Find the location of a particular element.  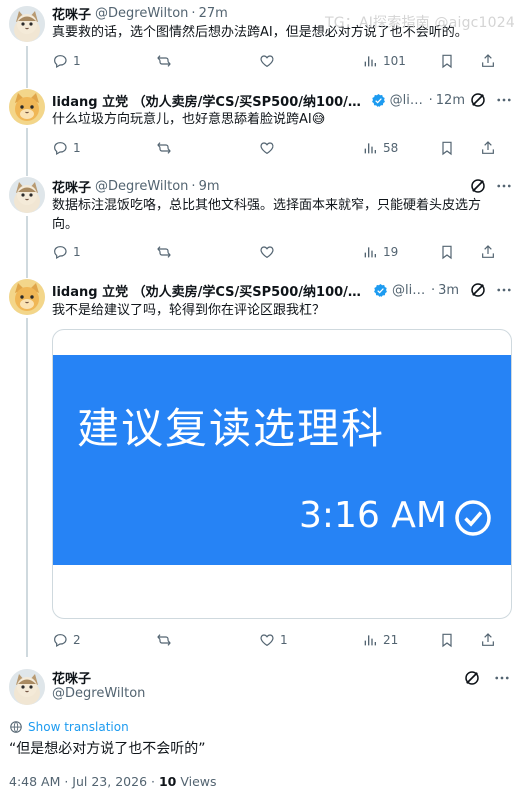

tweet-text: 什么垃圾方向玩意儿，也好意思舔着脸说跨AI😅 is located at coordinates (189, 119).